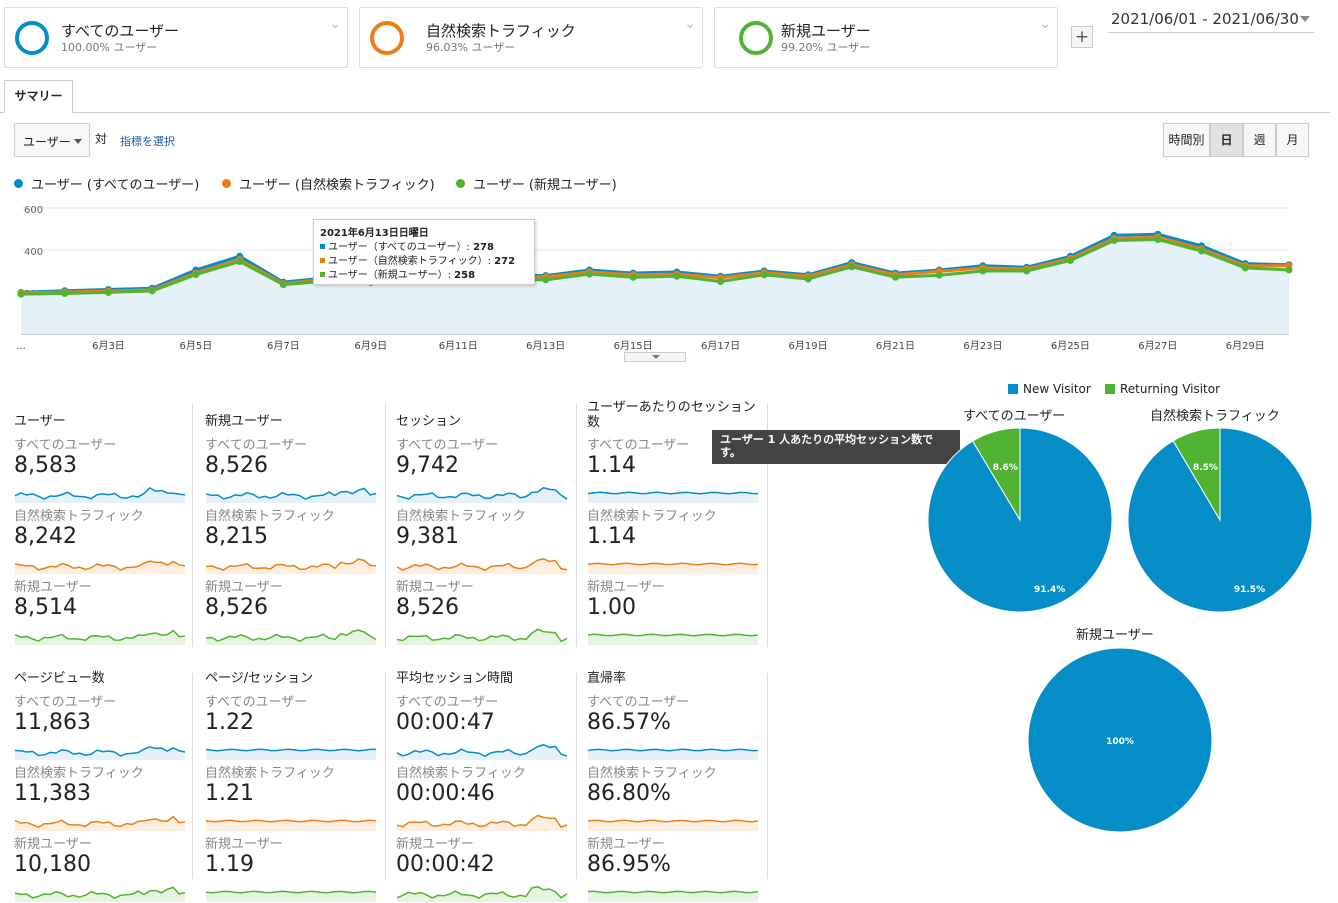 The image size is (1338, 903). Describe the element at coordinates (391, 275) in the screenshot. I see `tooltip-label: ユーザー（新規ユーザー）:` at that location.